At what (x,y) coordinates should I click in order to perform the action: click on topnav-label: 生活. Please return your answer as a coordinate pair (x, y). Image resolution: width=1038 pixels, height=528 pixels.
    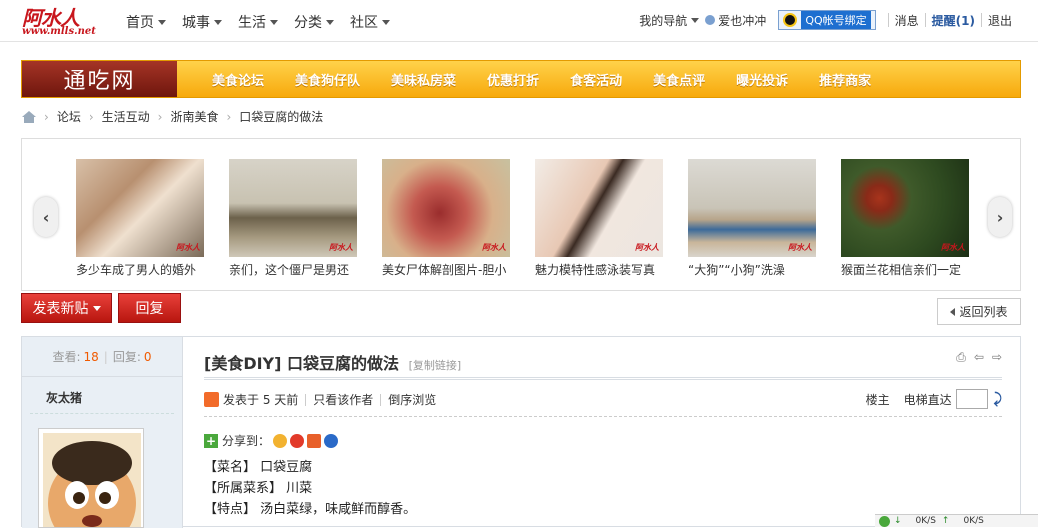
    Looking at the image, I should click on (252, 23).